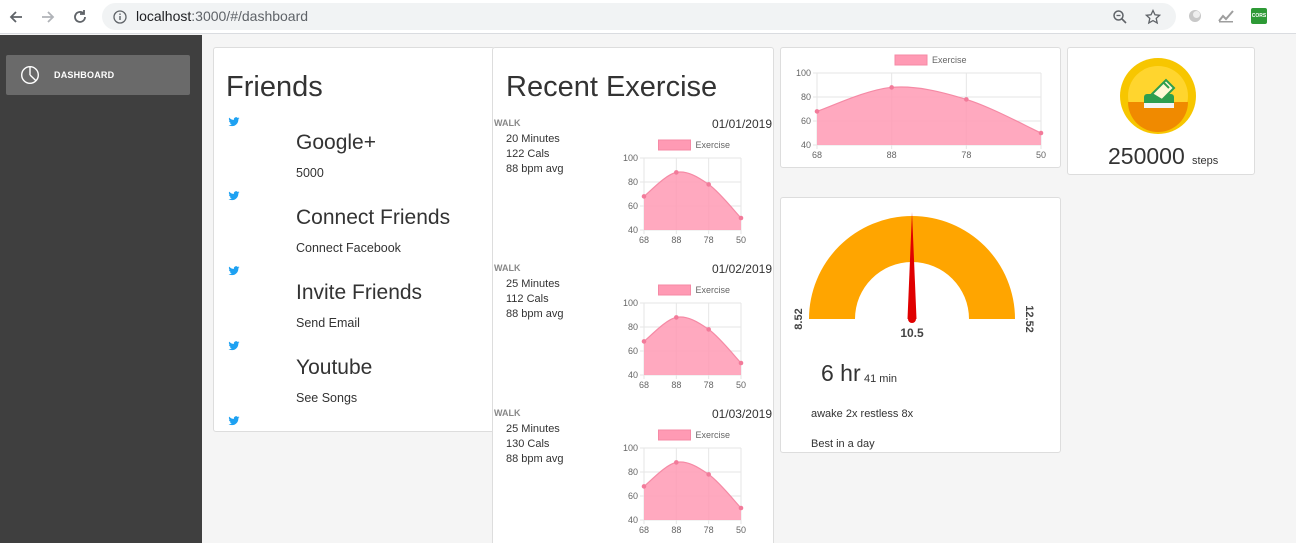 This screenshot has height=543, width=1296. Describe the element at coordinates (799, 318) in the screenshot. I see `gauge-min: 8.52` at that location.